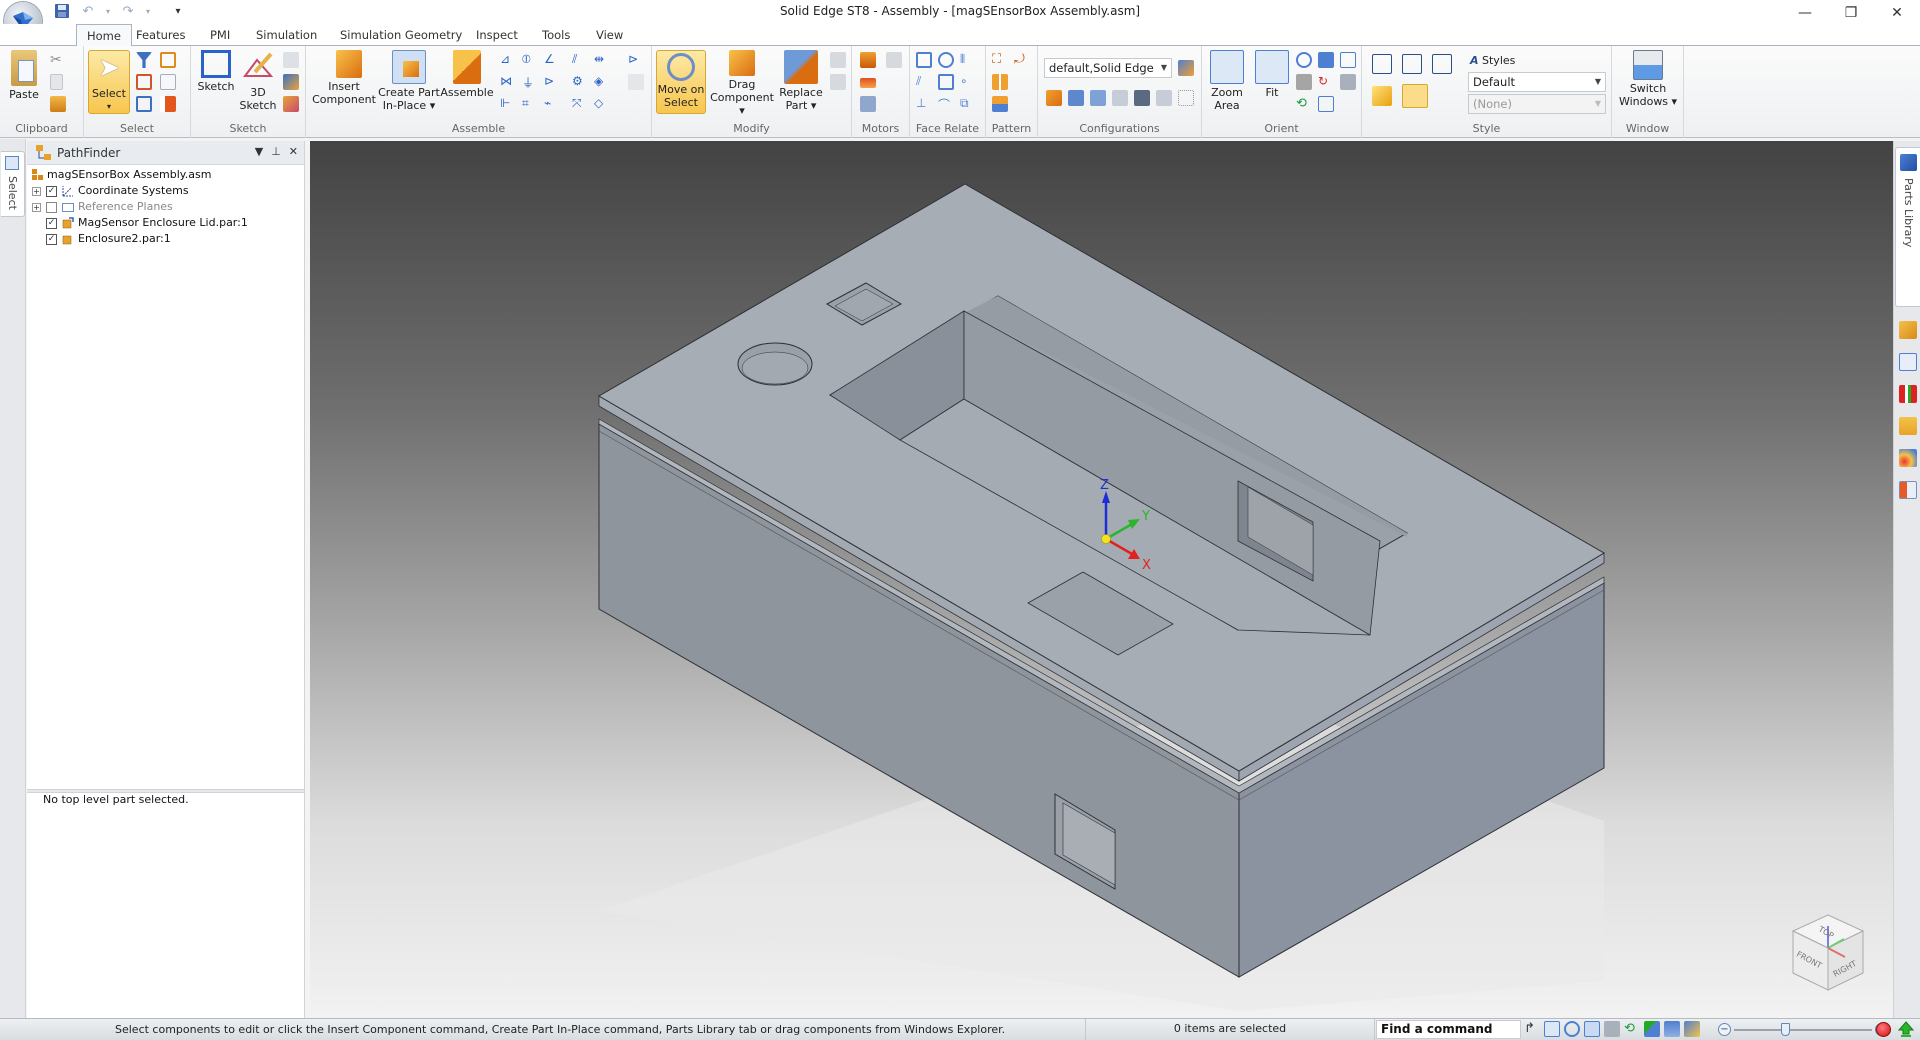 This screenshot has width=1920, height=1040. I want to click on selection-filter-icon, so click(144, 60).